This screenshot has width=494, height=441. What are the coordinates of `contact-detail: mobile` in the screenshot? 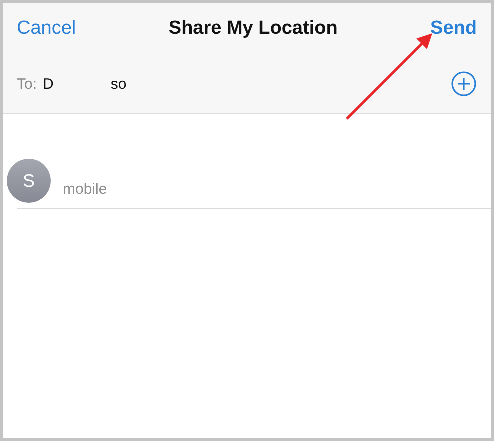 It's located at (85, 189).